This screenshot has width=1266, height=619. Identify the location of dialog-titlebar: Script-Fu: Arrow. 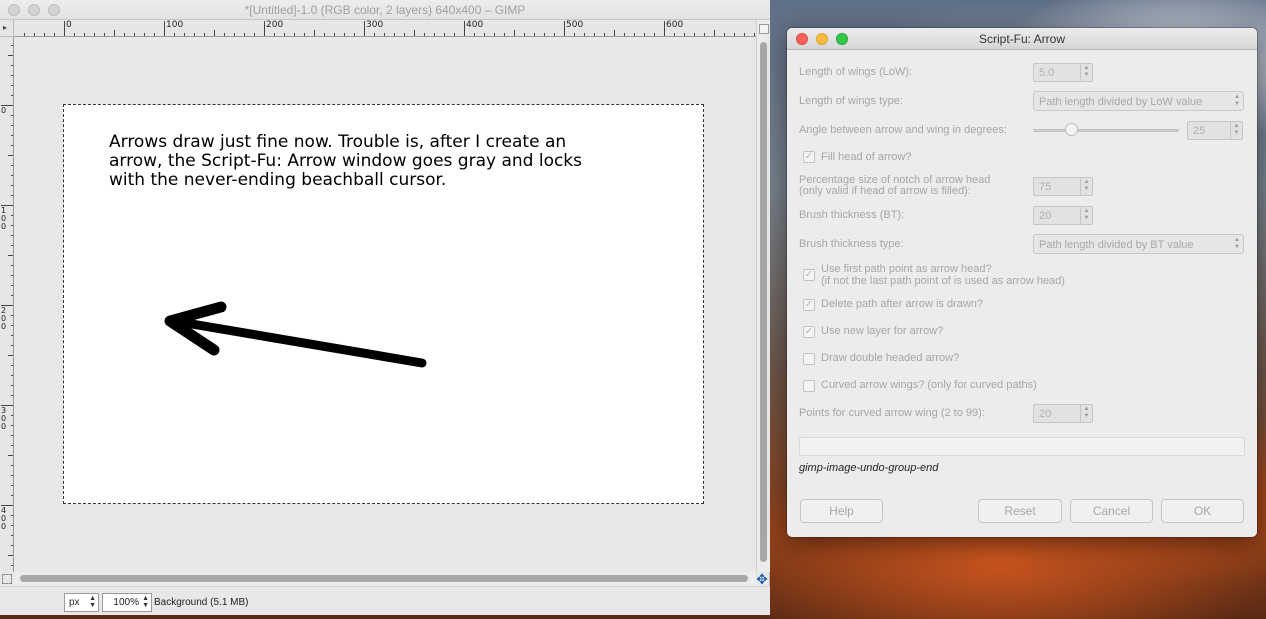
(1022, 39).